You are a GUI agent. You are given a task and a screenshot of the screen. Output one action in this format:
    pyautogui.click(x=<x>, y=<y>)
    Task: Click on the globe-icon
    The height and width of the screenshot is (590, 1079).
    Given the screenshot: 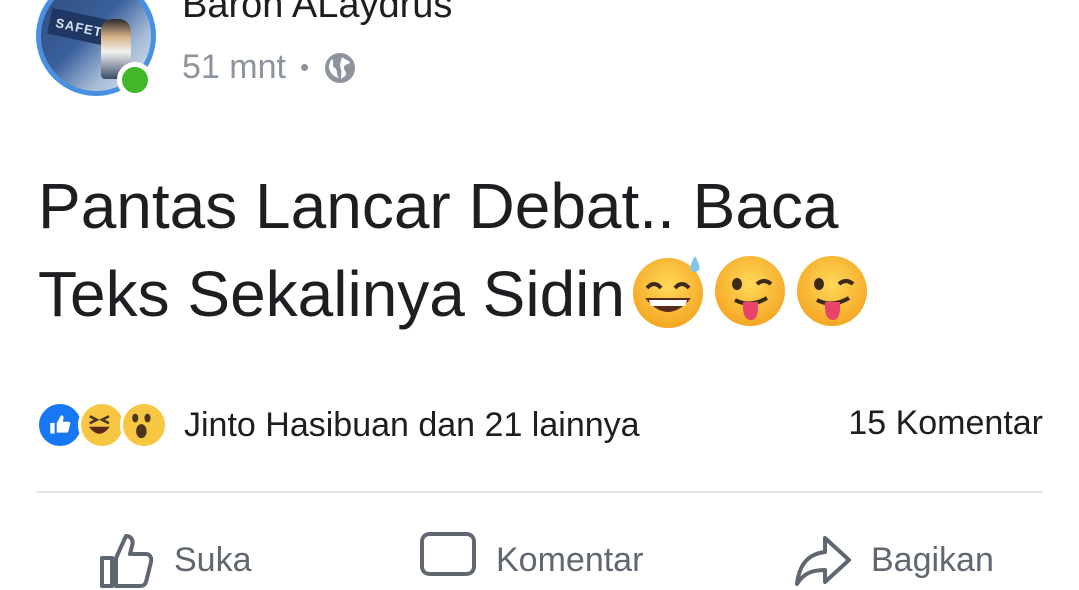 What is the action you would take?
    pyautogui.click(x=340, y=67)
    